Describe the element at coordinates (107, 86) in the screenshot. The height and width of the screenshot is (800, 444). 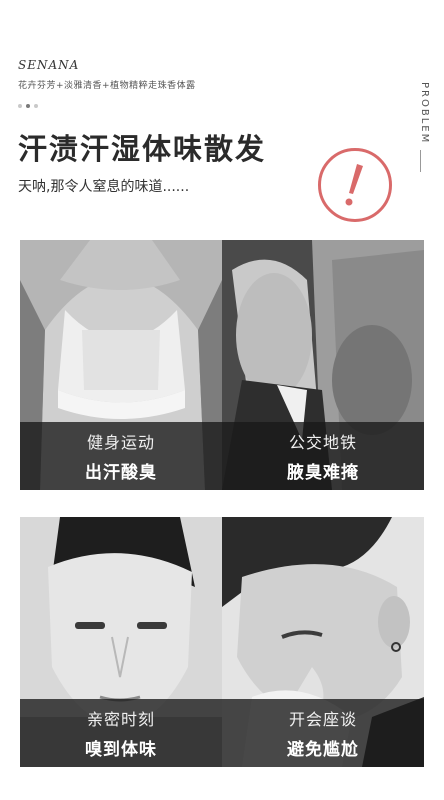
I see `brand-tagline: 花卉芬芳+淡雅清香+植物精粹走珠香体露` at that location.